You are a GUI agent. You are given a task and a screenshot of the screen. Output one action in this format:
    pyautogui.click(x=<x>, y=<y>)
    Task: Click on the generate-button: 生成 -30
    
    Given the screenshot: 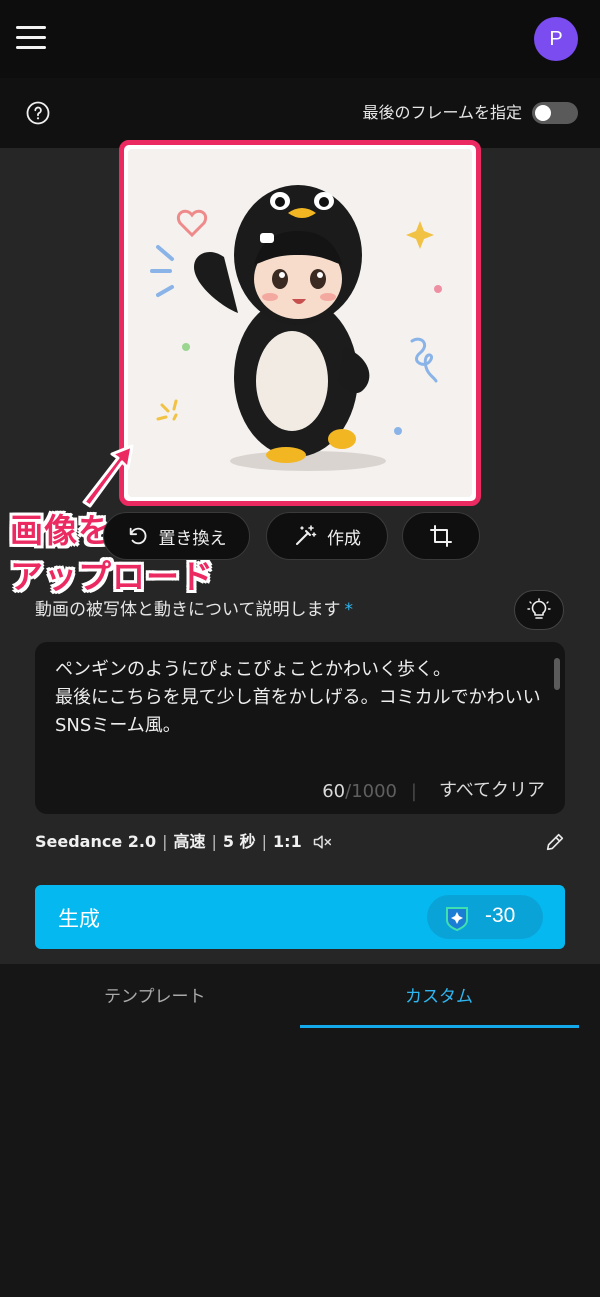 What is the action you would take?
    pyautogui.click(x=300, y=917)
    